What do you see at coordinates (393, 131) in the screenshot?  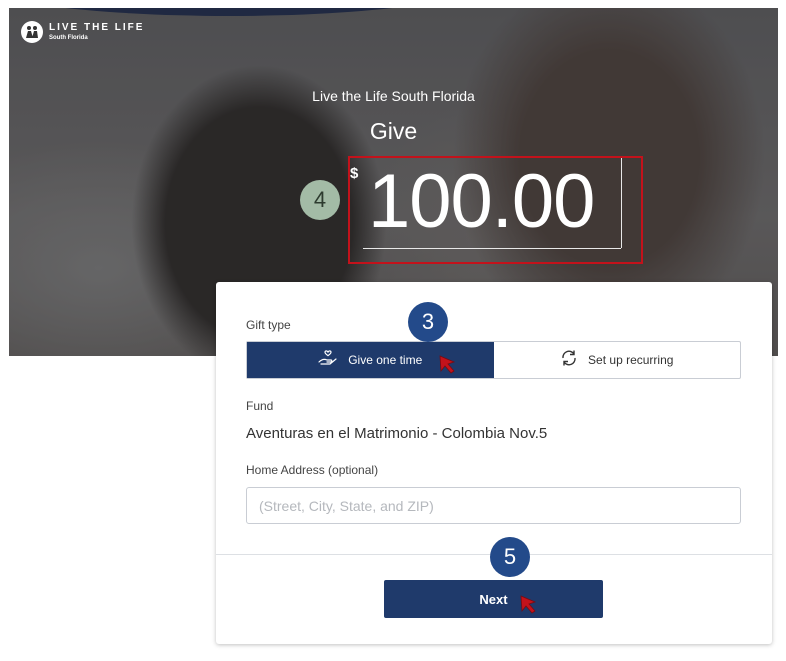 I see `page-title: Give` at bounding box center [393, 131].